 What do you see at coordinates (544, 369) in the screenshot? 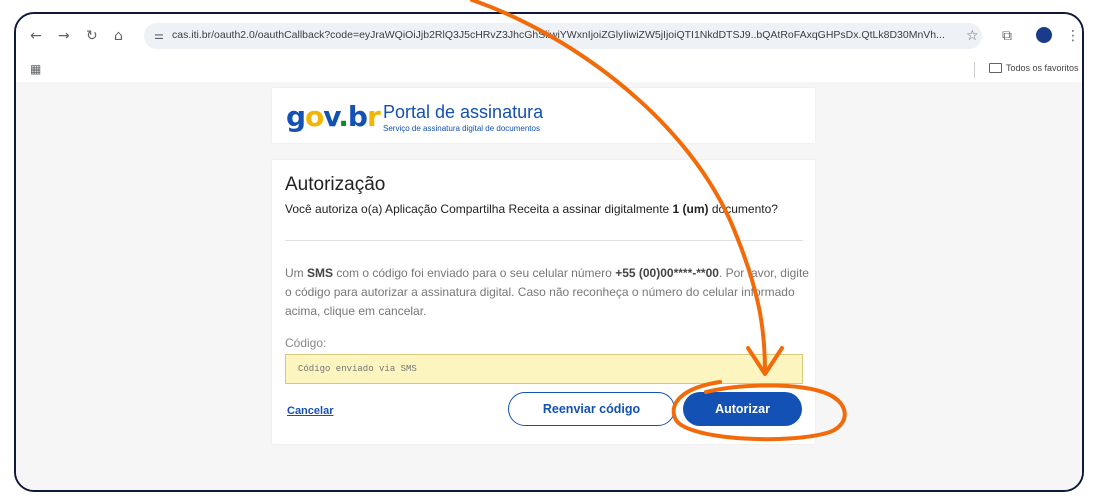
I see `code-input` at bounding box center [544, 369].